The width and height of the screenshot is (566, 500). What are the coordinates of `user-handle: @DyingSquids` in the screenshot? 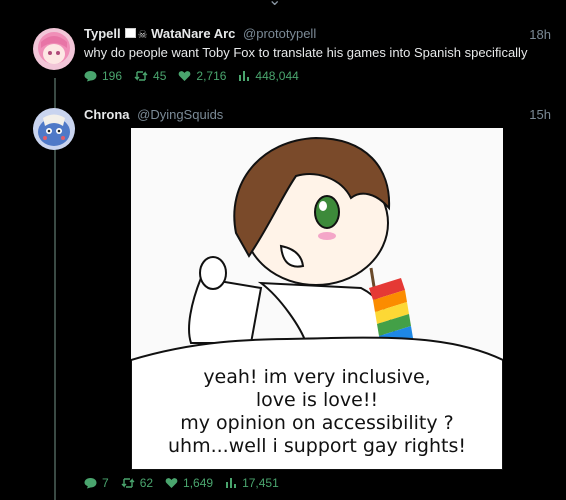 It's located at (180, 114).